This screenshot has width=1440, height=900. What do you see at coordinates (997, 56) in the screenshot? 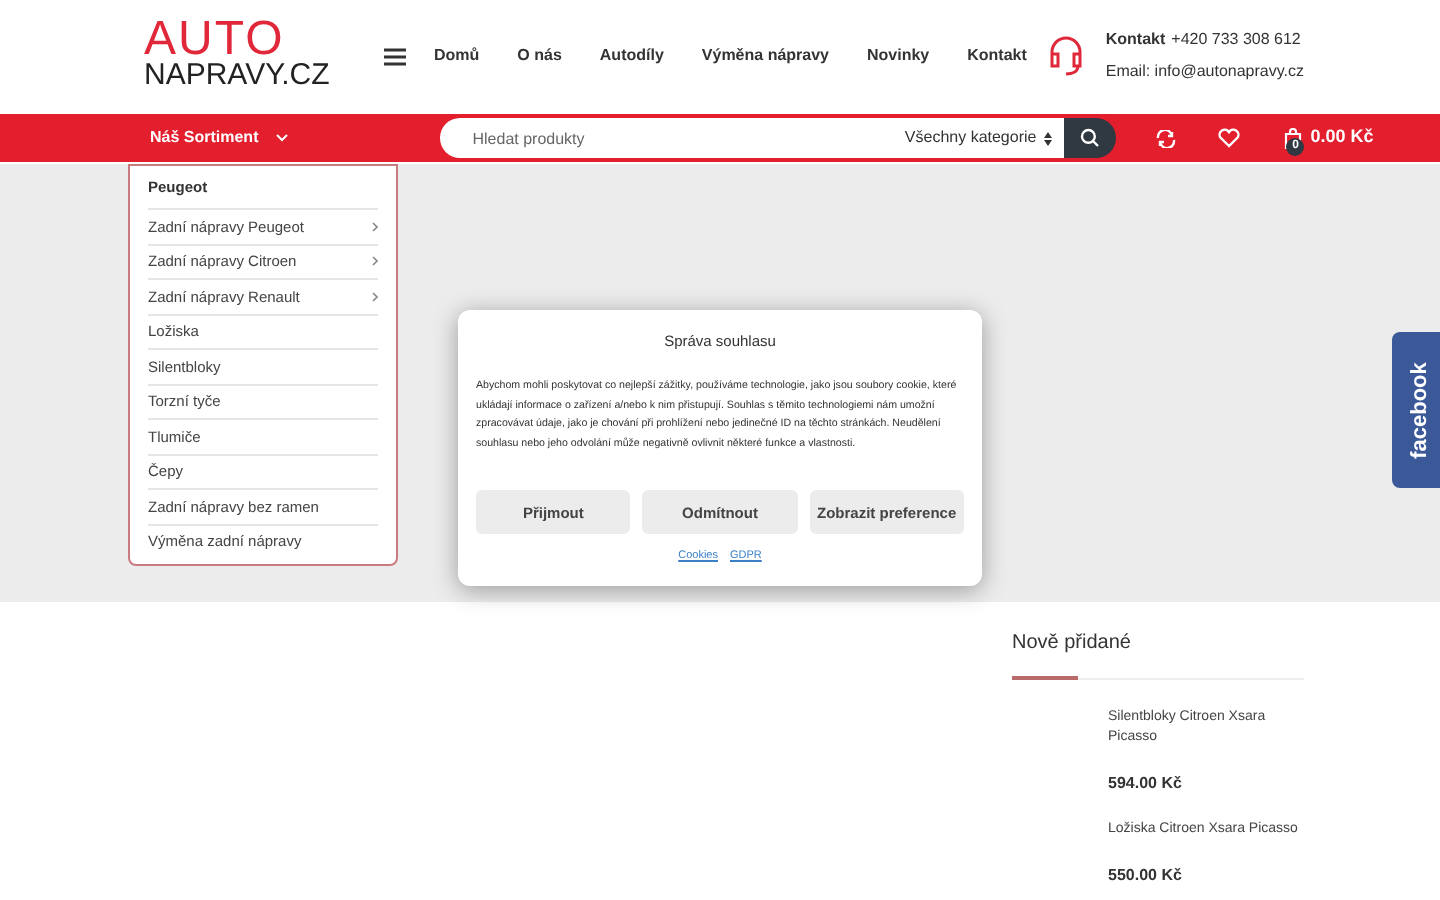
I see `nav-link: Kontakt` at bounding box center [997, 56].